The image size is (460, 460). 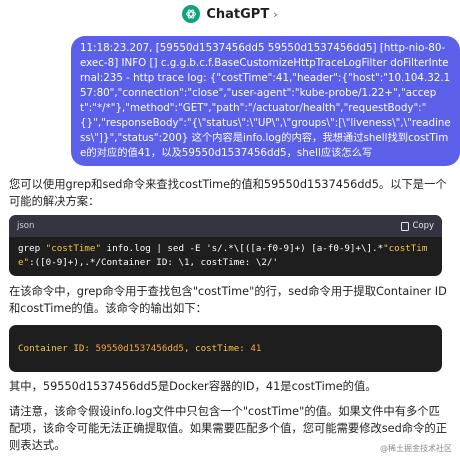 What do you see at coordinates (238, 14) in the screenshot?
I see `app-title: ChatGPT` at bounding box center [238, 14].